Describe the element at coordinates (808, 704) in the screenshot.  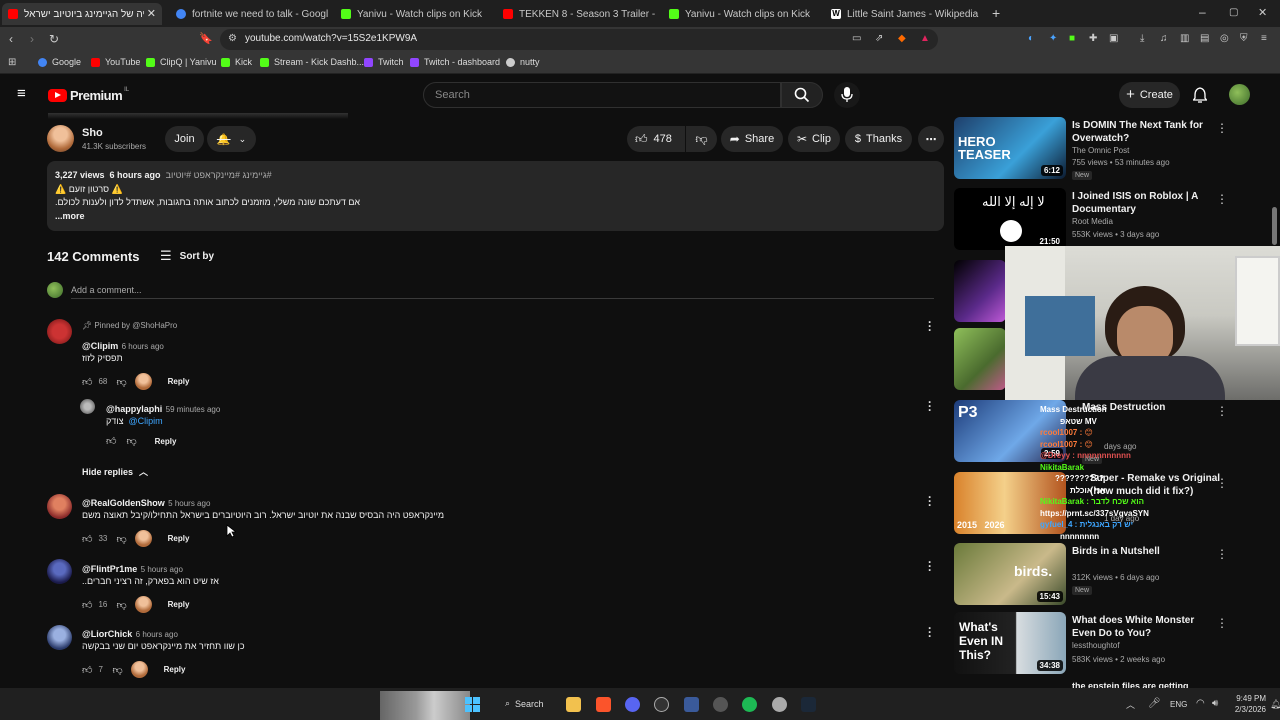
I see `steam-icon` at that location.